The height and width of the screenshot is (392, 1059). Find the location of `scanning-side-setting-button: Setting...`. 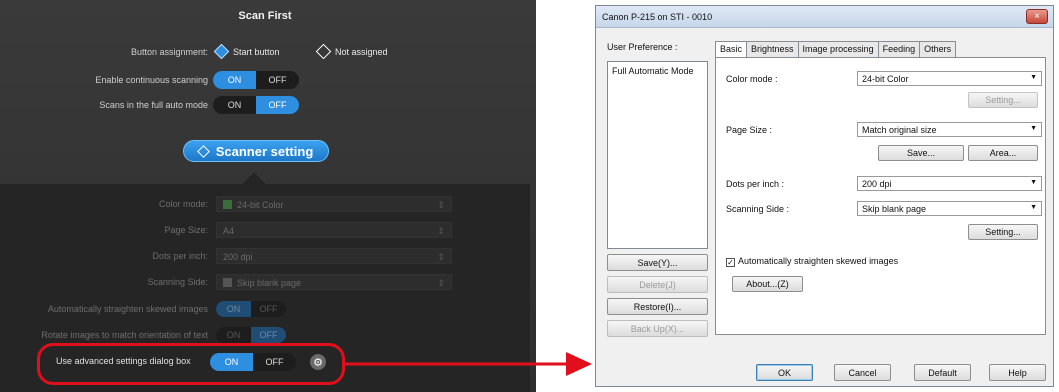

scanning-side-setting-button: Setting... is located at coordinates (1003, 232).